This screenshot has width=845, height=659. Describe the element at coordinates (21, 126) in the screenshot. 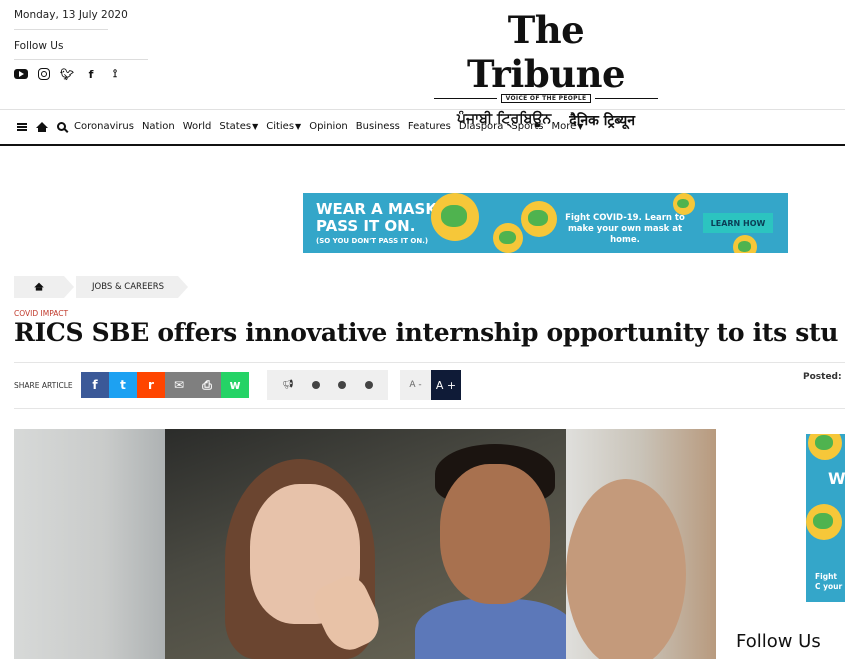

I see `menu-icon` at that location.